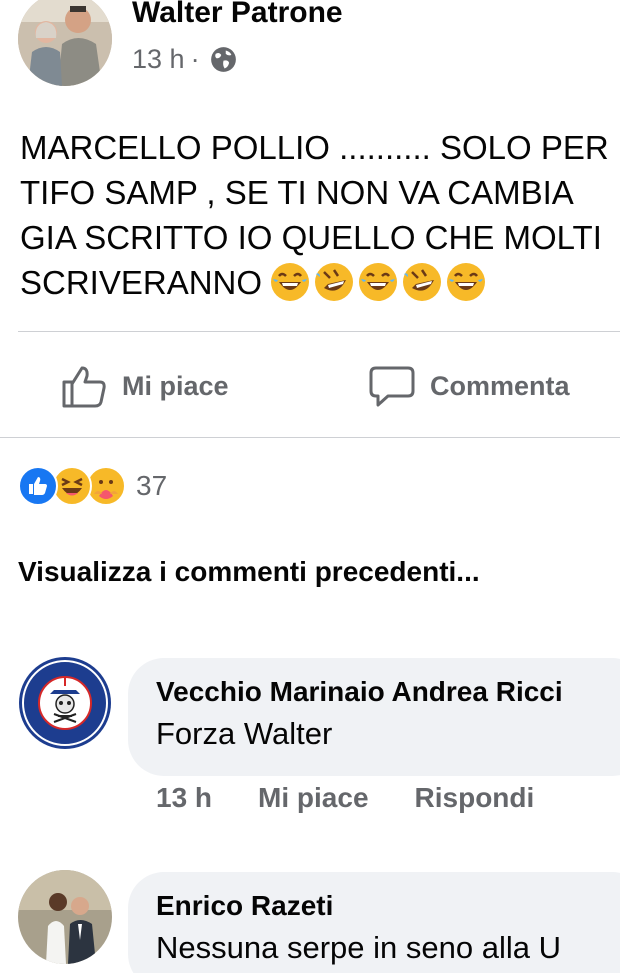  Describe the element at coordinates (313, 798) in the screenshot. I see `comment-like-button: Mi piace` at that location.